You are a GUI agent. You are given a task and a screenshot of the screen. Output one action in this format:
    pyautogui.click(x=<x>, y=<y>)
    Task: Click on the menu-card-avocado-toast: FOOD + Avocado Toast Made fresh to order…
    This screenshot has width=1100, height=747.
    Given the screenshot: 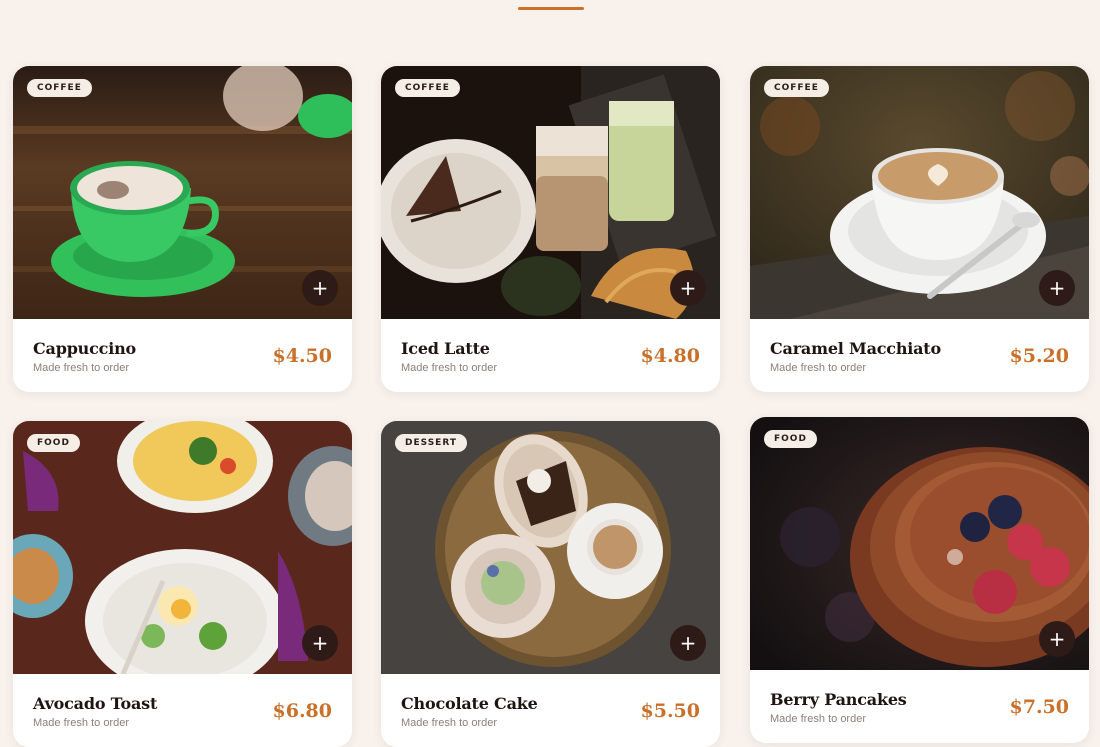 What is the action you would take?
    pyautogui.click(x=182, y=584)
    